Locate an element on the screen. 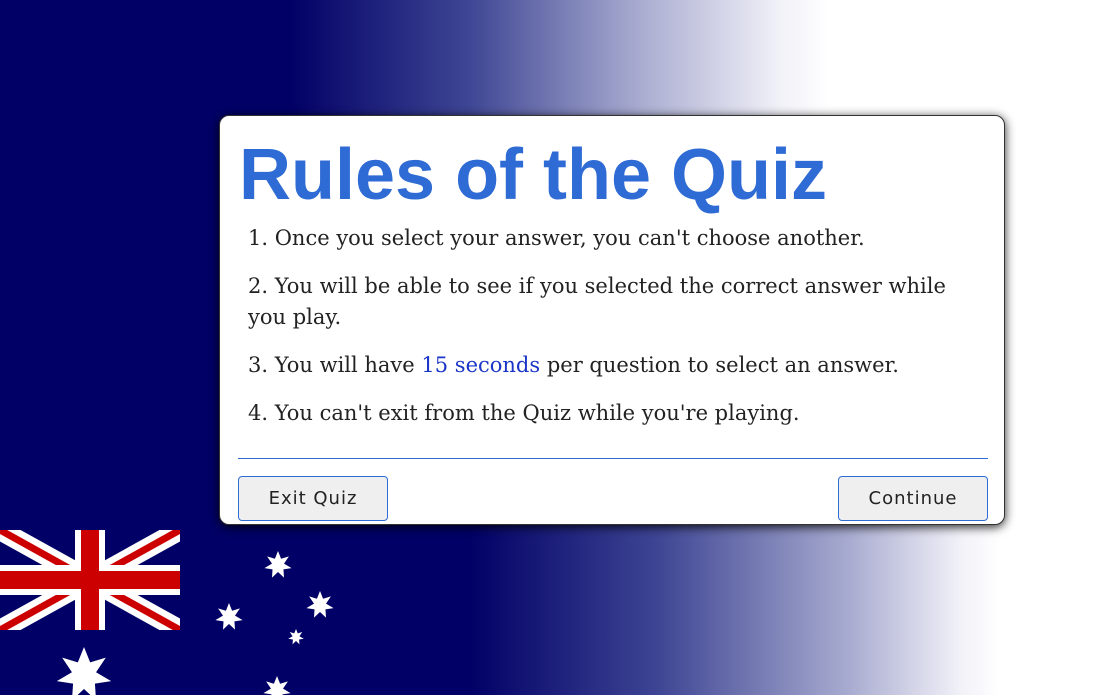  rule-text: 3. You will have is located at coordinates (335, 365).